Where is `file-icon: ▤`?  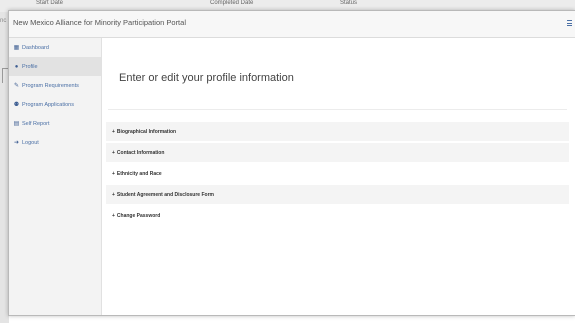
file-icon: ▤ is located at coordinates (16, 124).